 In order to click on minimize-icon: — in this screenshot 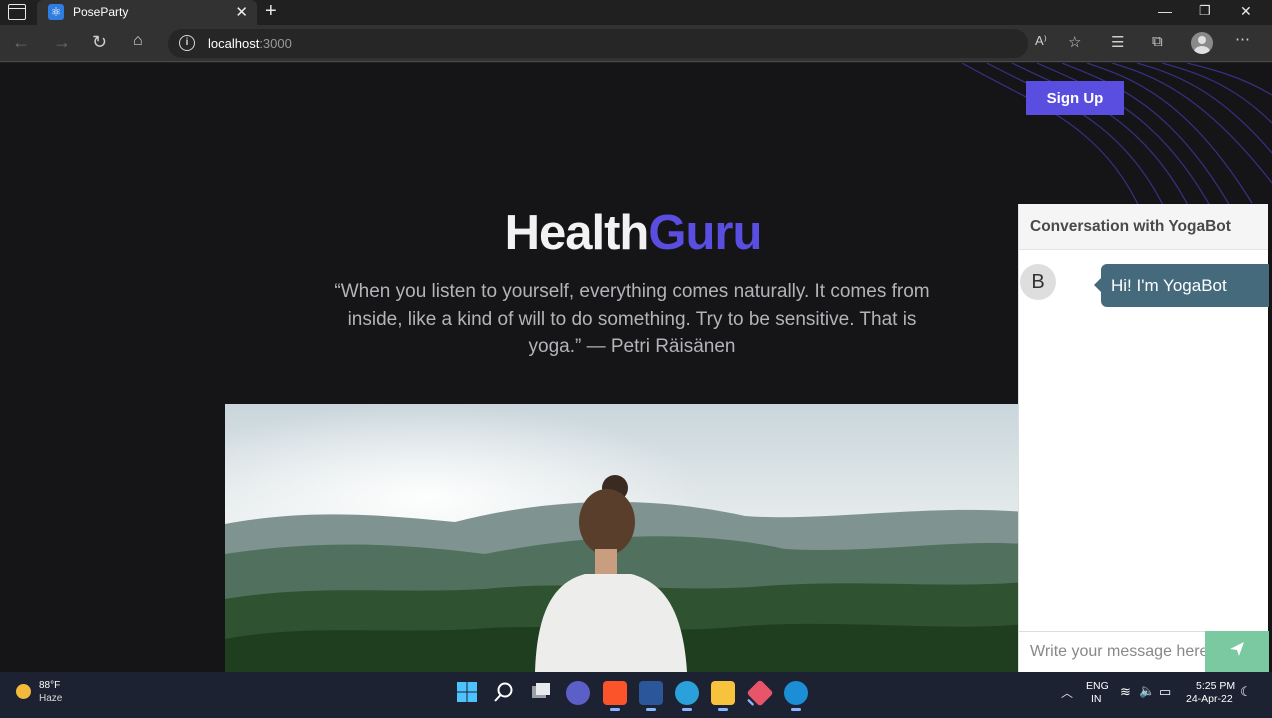, I will do `click(1165, 11)`.